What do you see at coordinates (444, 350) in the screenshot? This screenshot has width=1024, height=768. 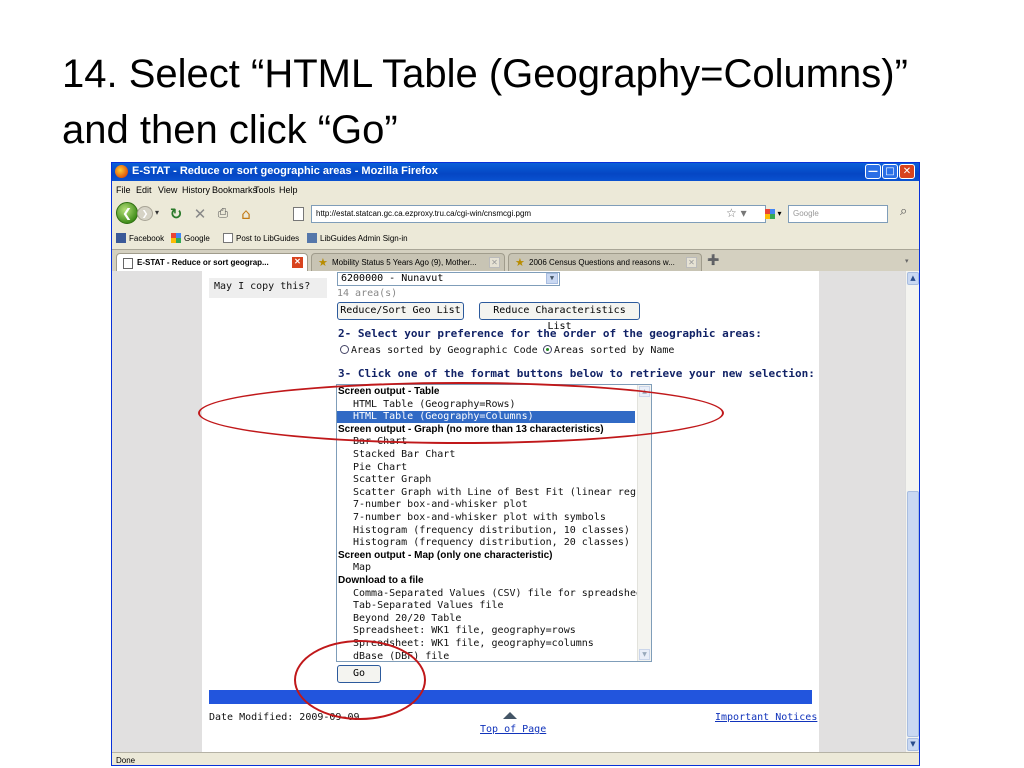 I see `radio-label: Areas sorted by Geographic Code` at bounding box center [444, 350].